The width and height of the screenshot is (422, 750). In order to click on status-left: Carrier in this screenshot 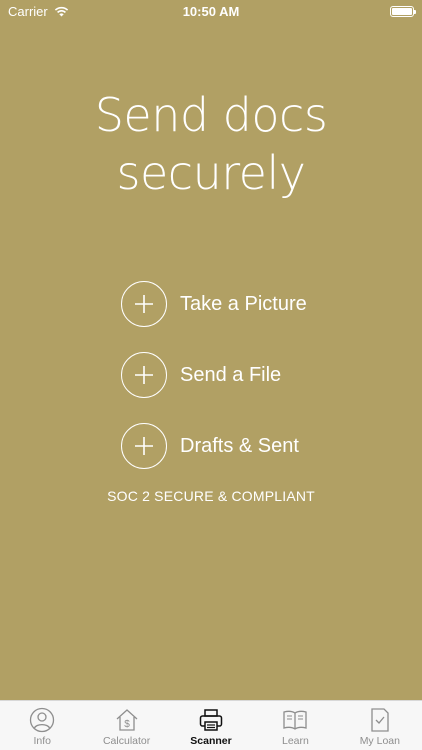, I will do `click(38, 11)`.